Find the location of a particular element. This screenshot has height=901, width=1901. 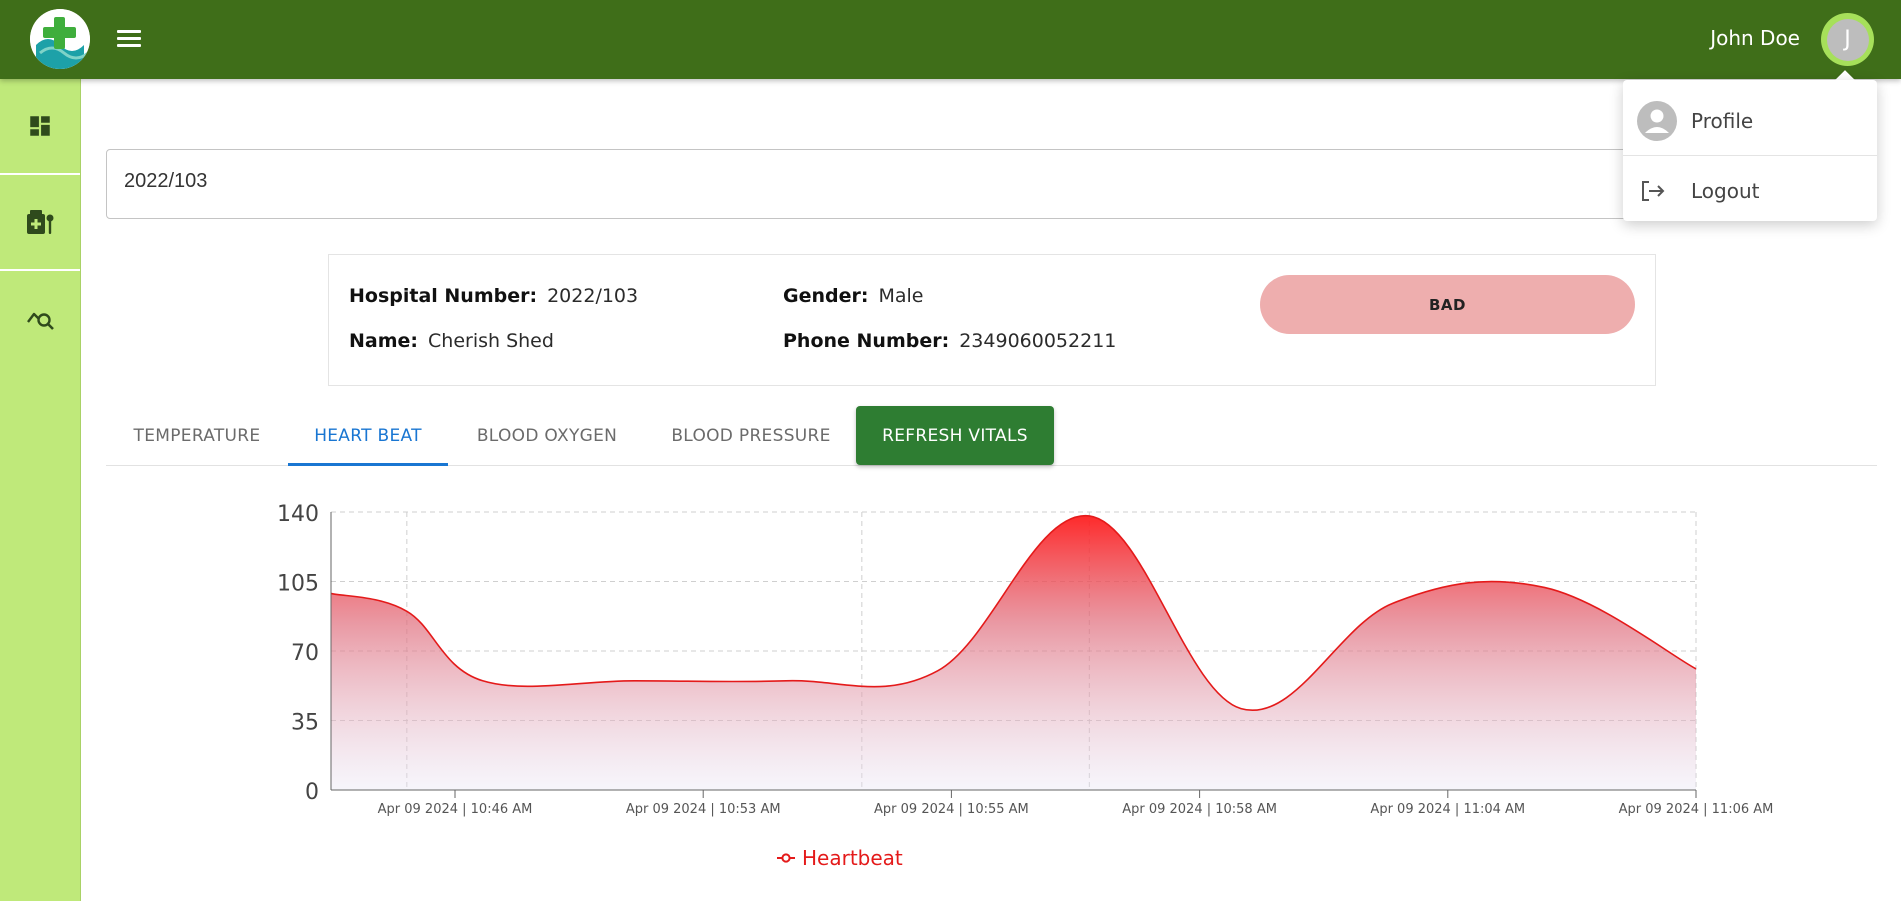

user-dropdown-menu: Profile Logout is located at coordinates (1750, 150).